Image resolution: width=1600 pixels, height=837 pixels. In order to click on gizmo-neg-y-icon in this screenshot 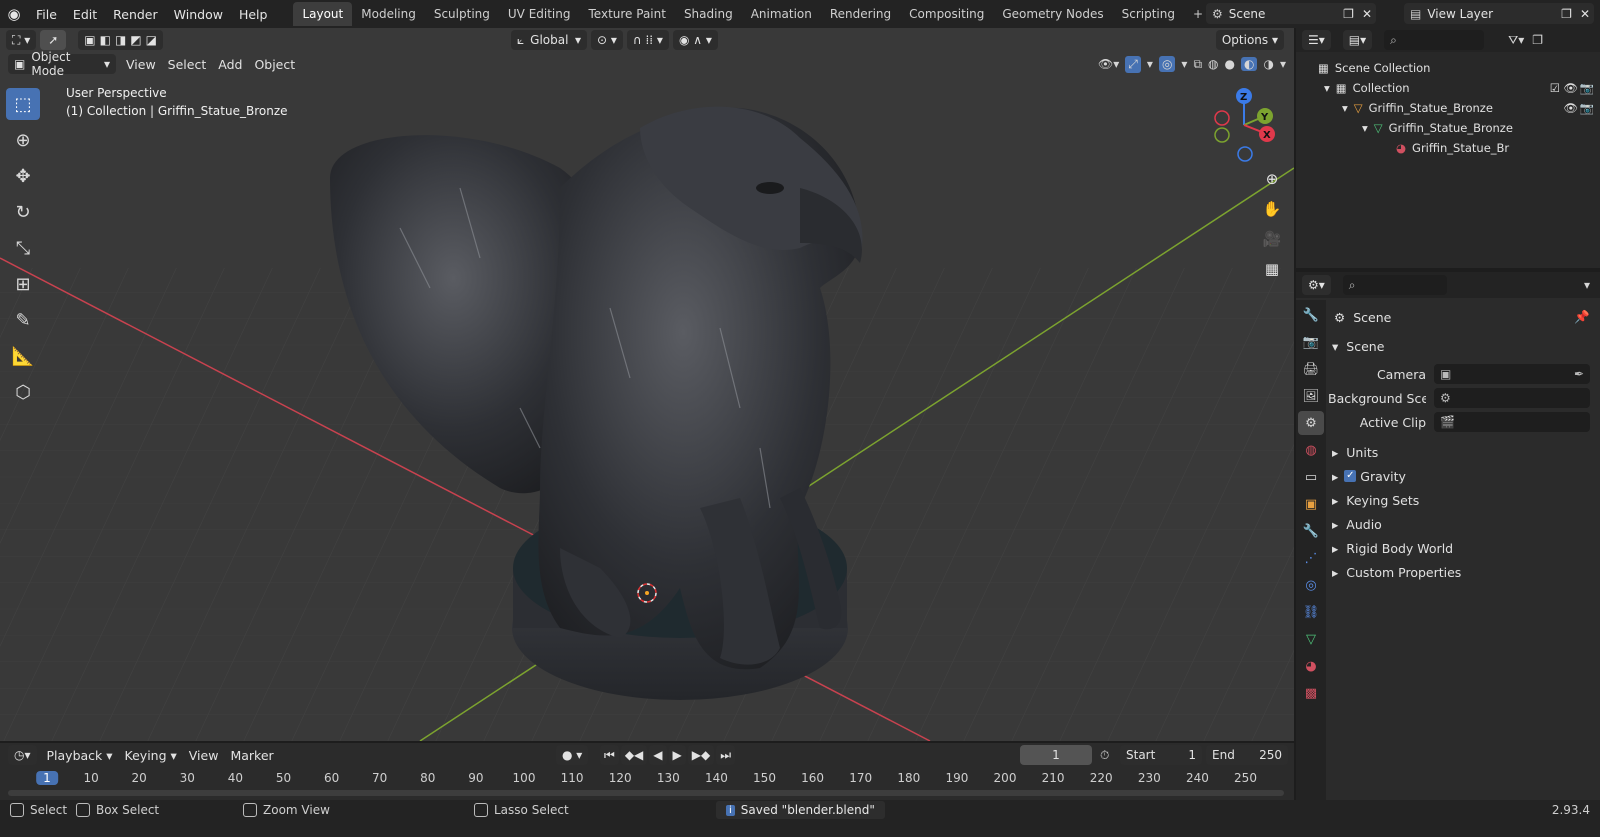, I will do `click(1222, 135)`.